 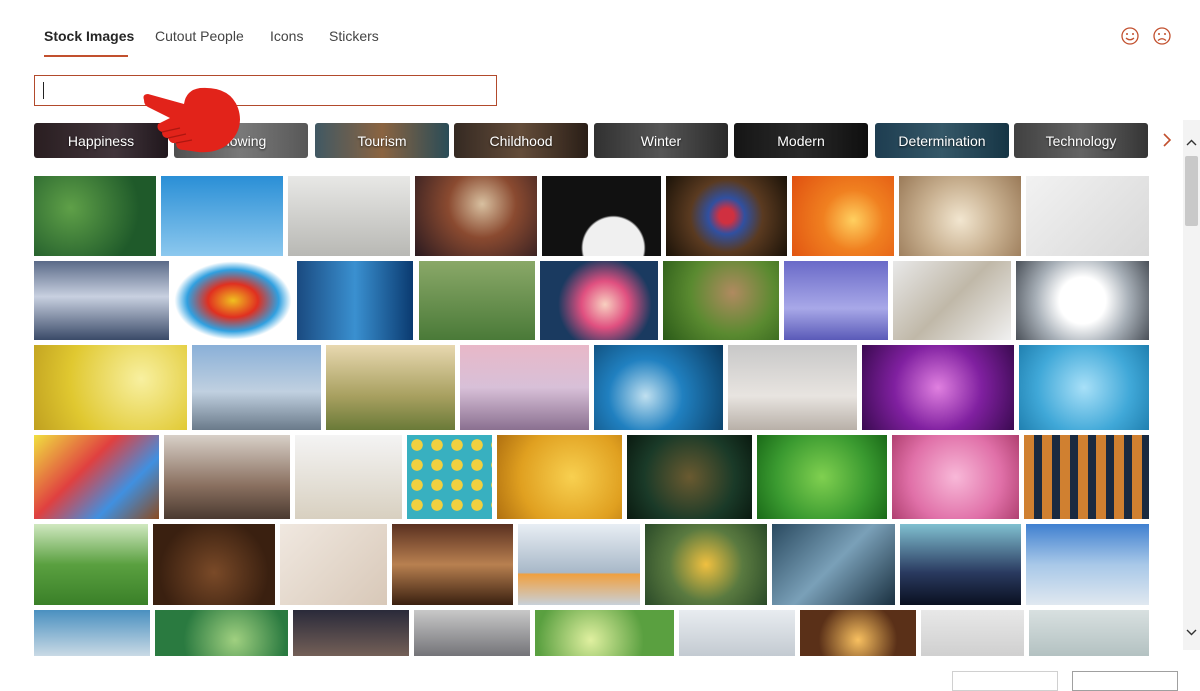 What do you see at coordinates (1167, 140) in the screenshot?
I see `chevron-right-icon` at bounding box center [1167, 140].